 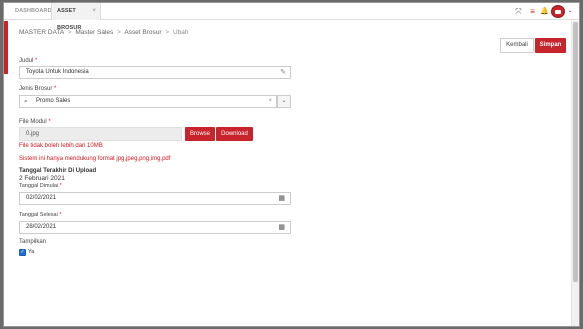 I want to click on jenis-brosur-label-text: Jenis Brosur, so click(x=36, y=89).